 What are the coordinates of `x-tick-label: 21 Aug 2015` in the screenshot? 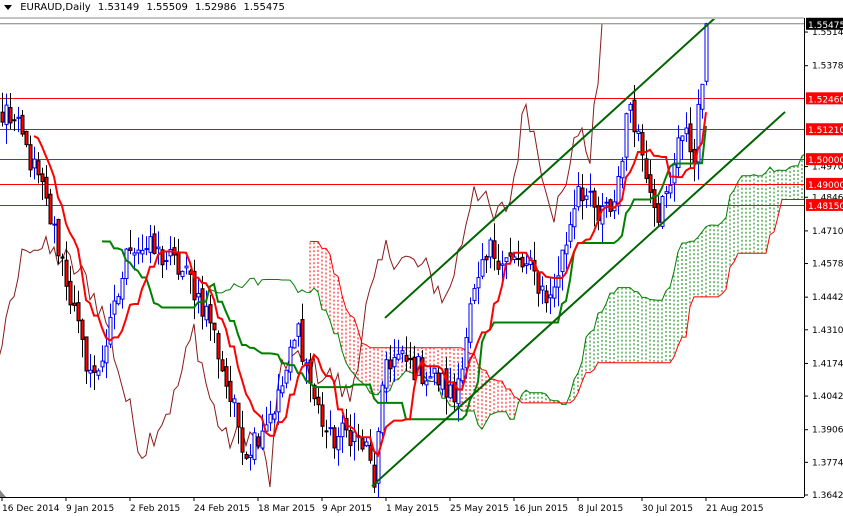 It's located at (735, 509).